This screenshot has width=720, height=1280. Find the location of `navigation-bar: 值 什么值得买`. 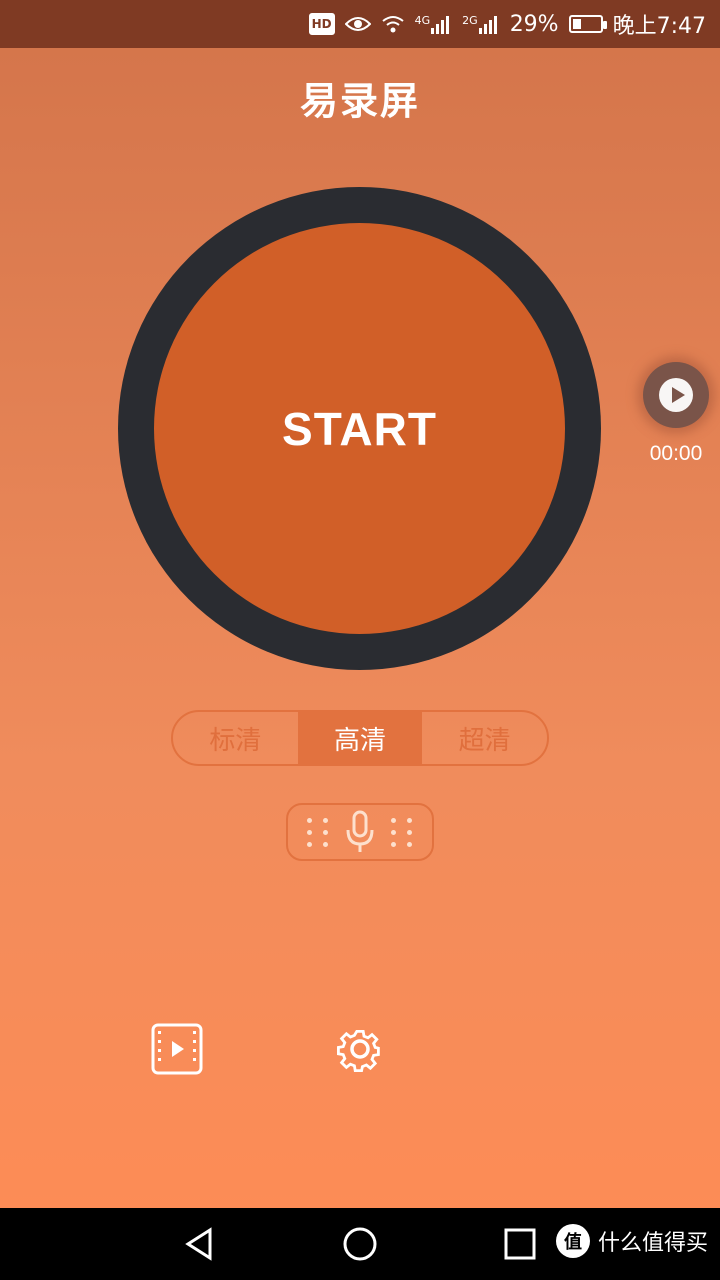

navigation-bar: 值 什么值得买 is located at coordinates (360, 1244).